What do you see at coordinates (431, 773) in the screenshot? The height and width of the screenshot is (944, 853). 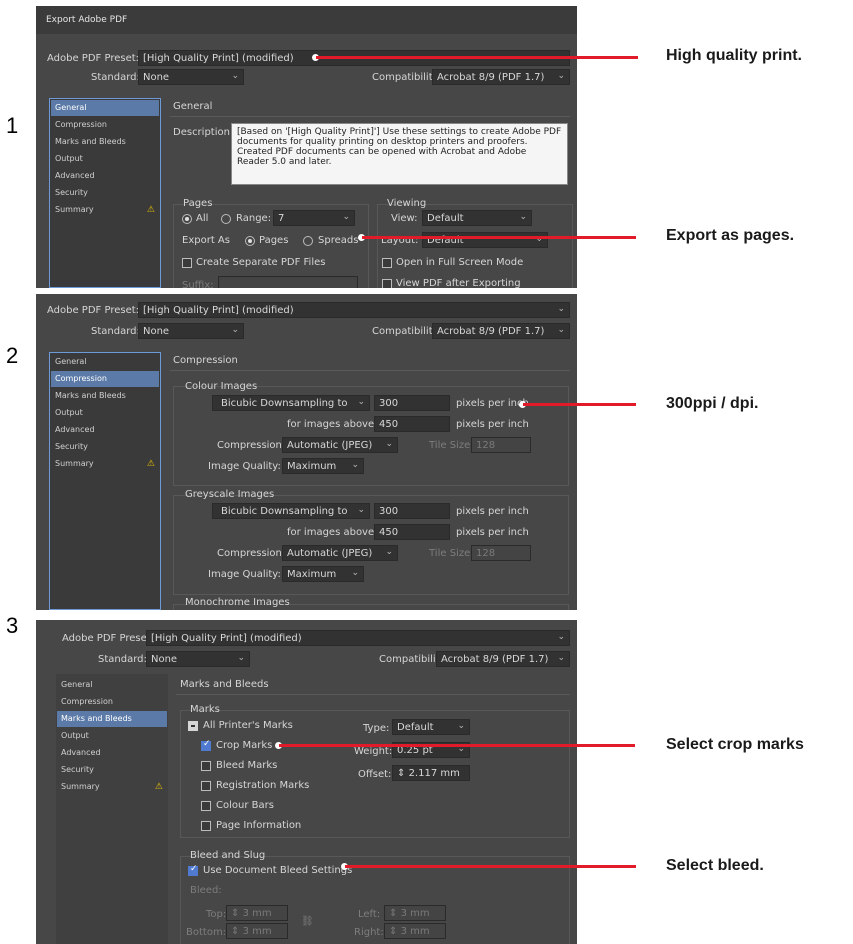 I see `offset-stepper: ⇕ 2.117 mm` at bounding box center [431, 773].